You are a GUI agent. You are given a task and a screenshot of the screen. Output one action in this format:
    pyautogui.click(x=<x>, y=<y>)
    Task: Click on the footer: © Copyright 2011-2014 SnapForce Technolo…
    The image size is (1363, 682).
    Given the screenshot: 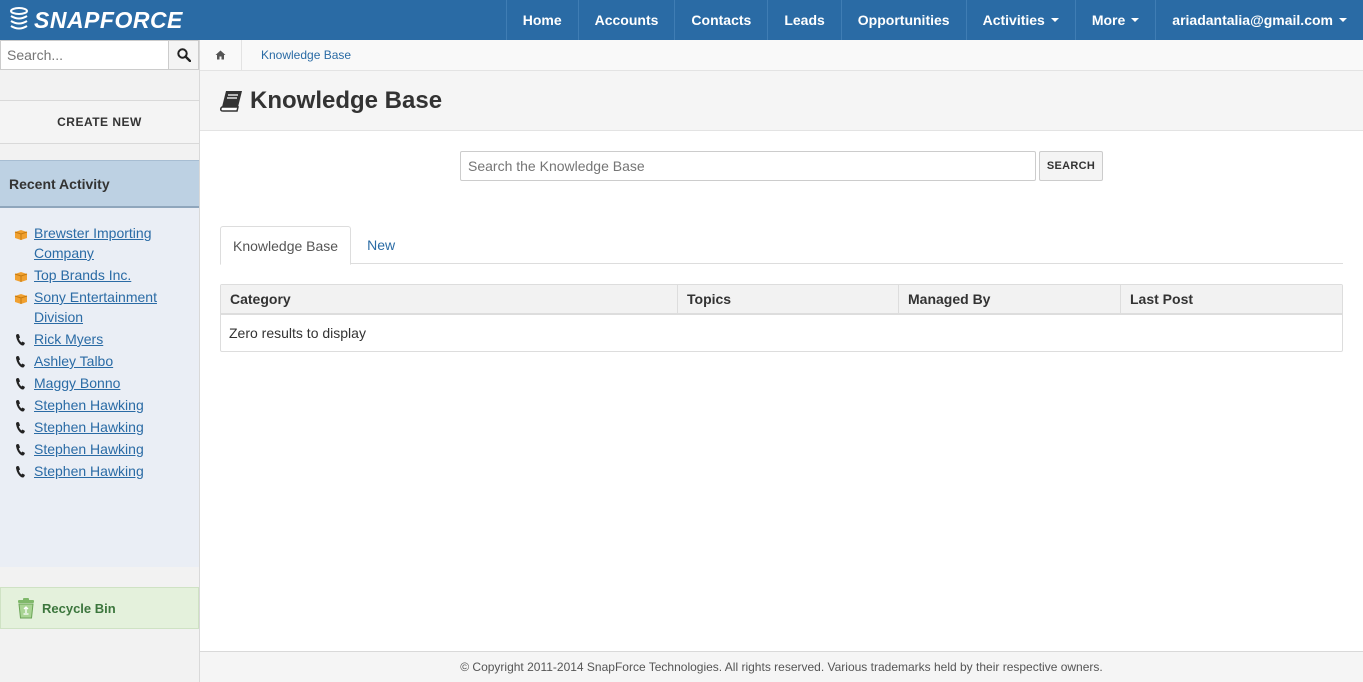 What is the action you would take?
    pyautogui.click(x=781, y=666)
    